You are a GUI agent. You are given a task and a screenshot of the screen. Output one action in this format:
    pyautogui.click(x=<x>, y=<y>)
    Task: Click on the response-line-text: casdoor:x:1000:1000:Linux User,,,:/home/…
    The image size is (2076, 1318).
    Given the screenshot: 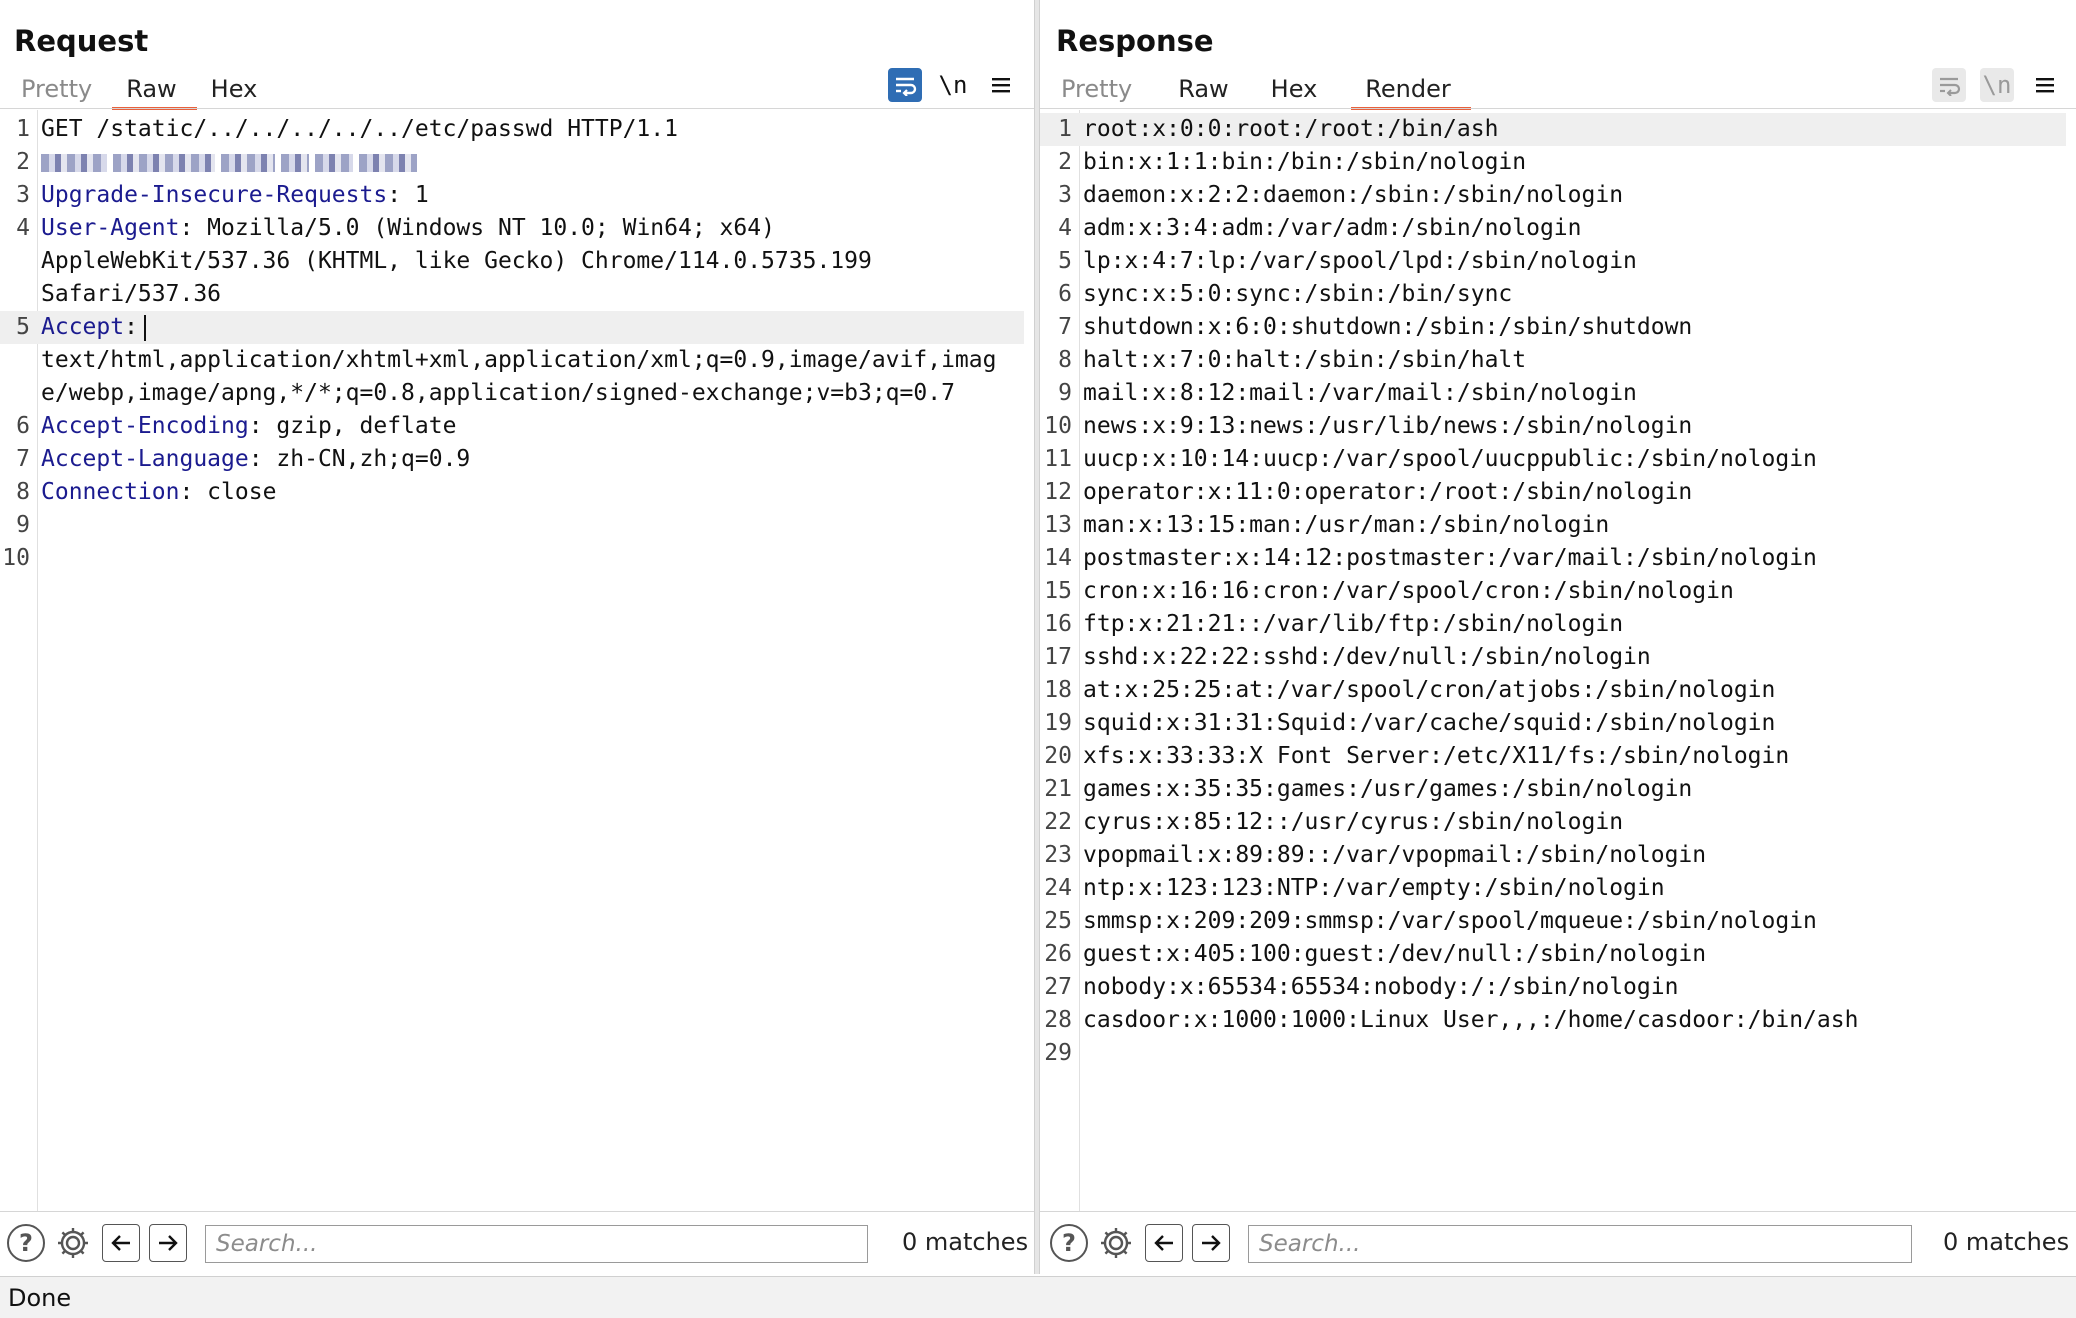 What is the action you would take?
    pyautogui.click(x=1471, y=1020)
    